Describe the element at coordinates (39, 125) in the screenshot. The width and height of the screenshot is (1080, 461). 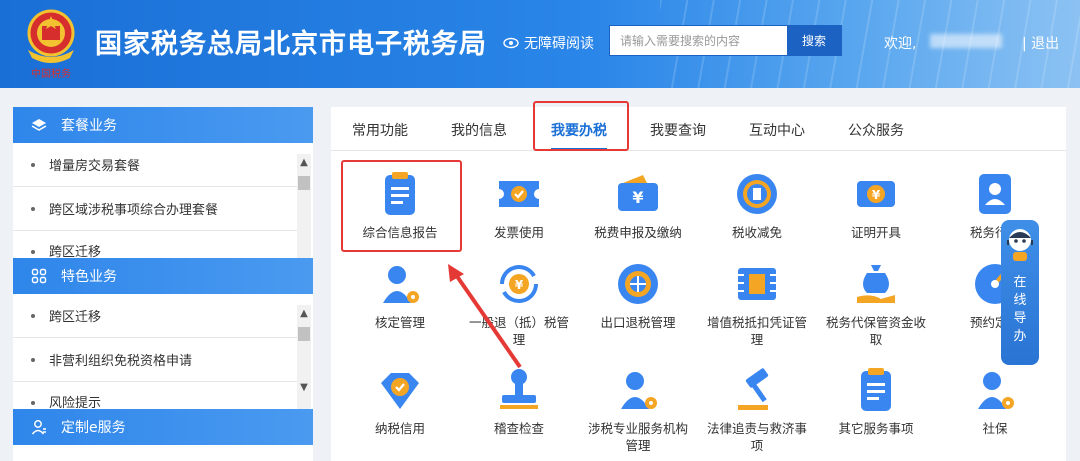
I see `layers-icon` at that location.